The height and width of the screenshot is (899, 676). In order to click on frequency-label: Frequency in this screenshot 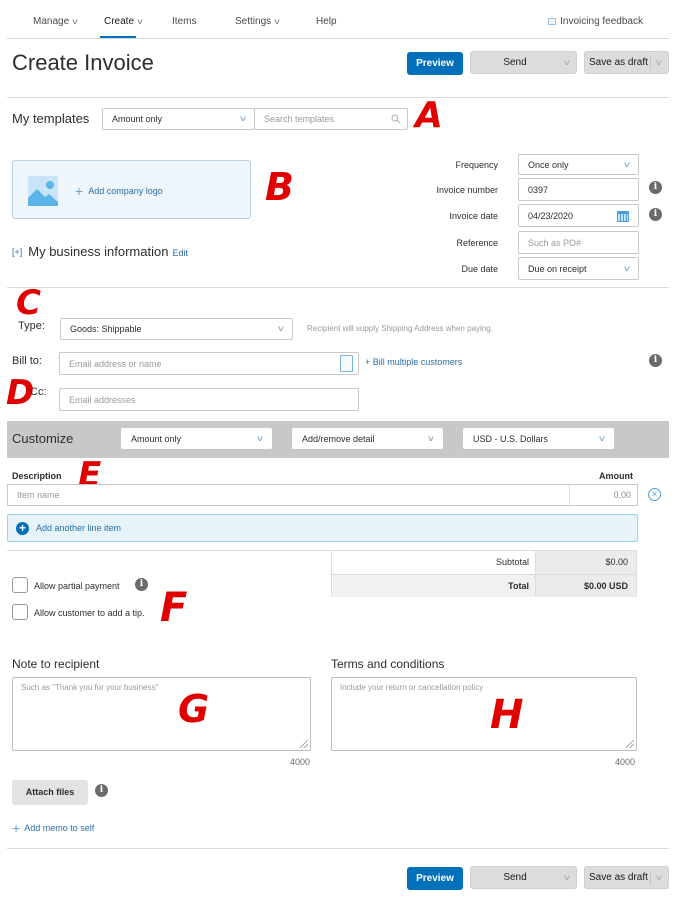, I will do `click(476, 165)`.